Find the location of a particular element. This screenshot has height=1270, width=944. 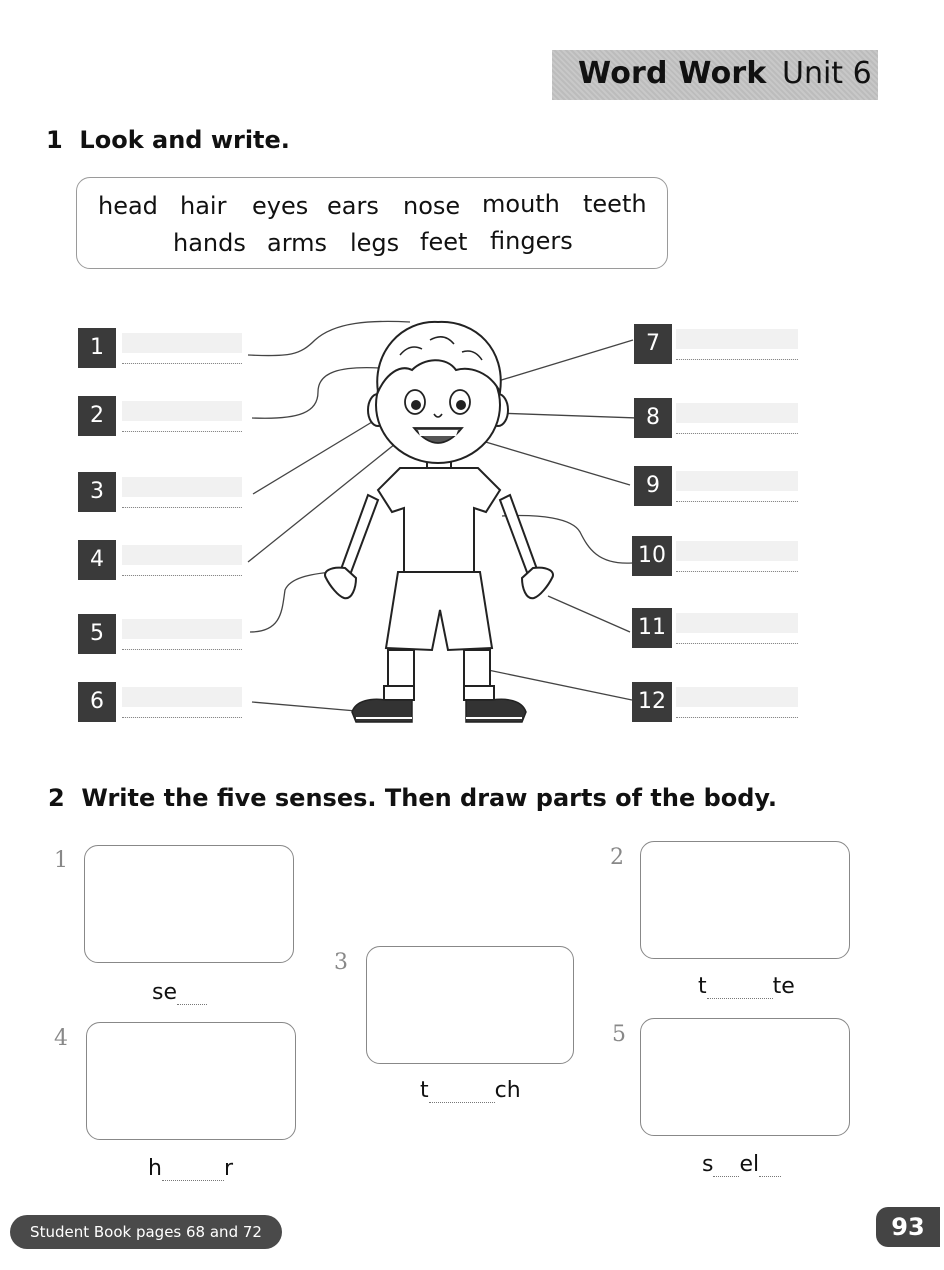

label-number: 7 is located at coordinates (653, 344).